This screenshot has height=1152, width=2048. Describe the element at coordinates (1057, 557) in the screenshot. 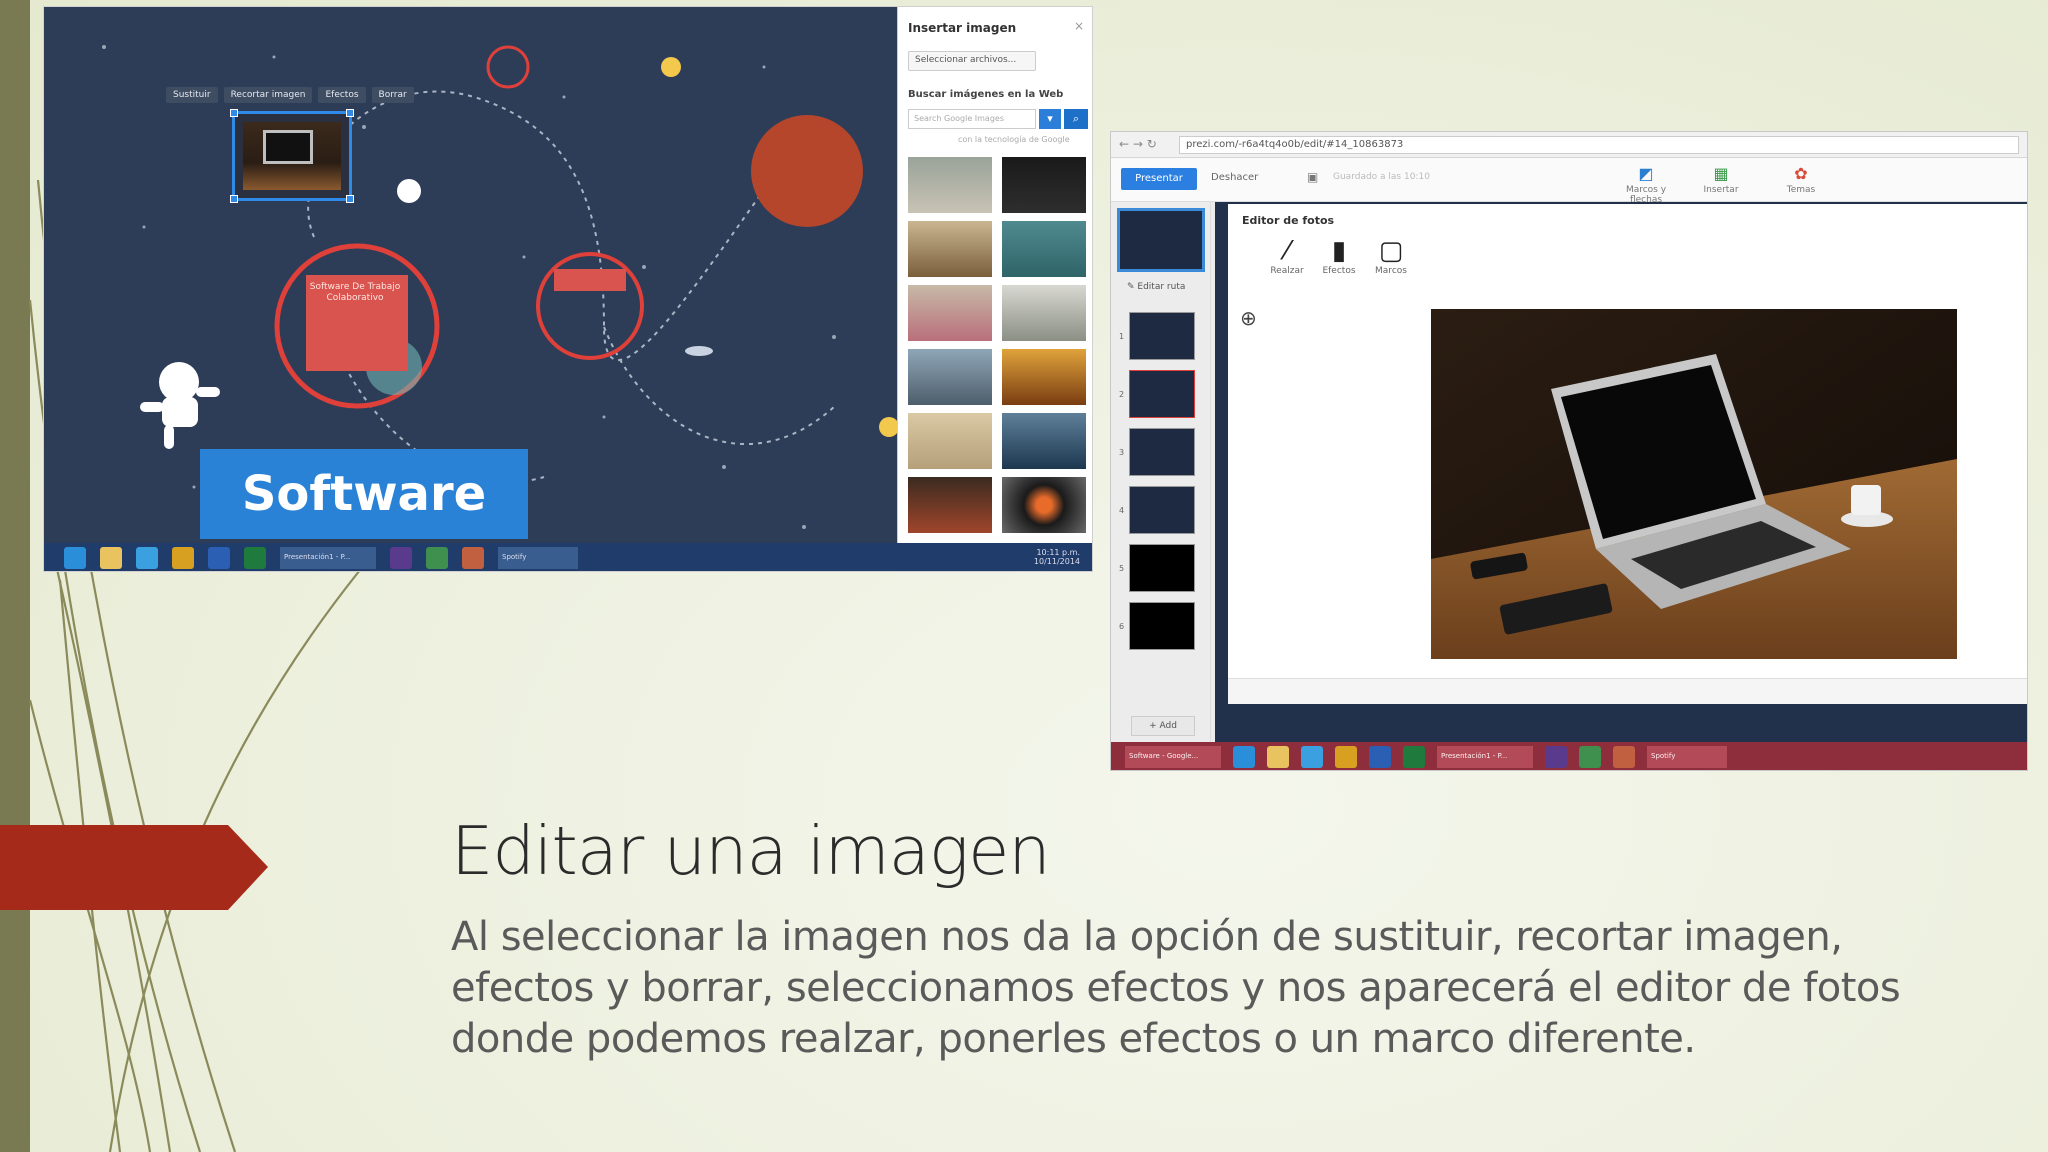

I see `clock: 10:11 p.m. 10/11/2014` at that location.